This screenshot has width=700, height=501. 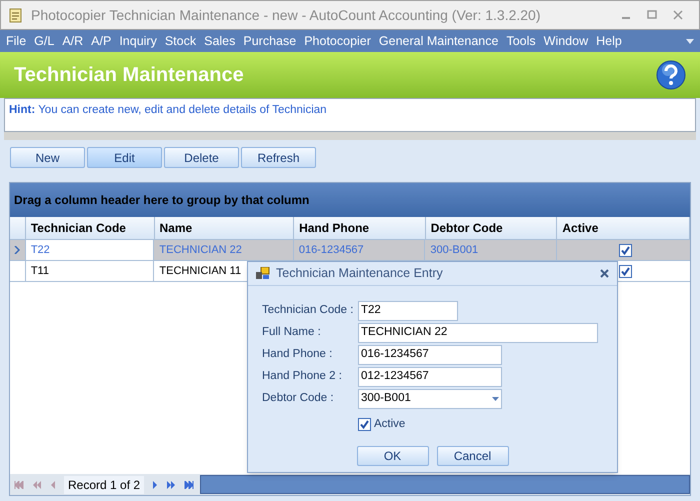 What do you see at coordinates (492, 228) in the screenshot?
I see `column-header: Debtor Code` at bounding box center [492, 228].